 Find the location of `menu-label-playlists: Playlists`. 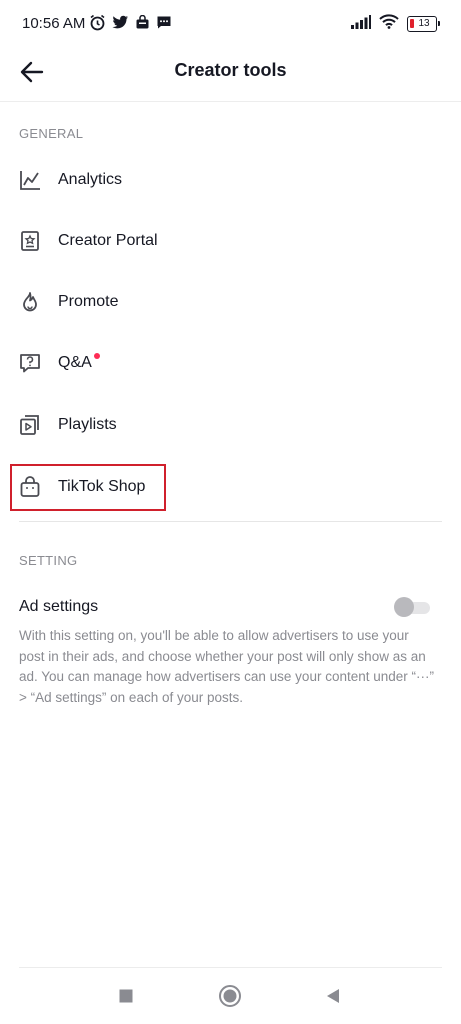

menu-label-playlists: Playlists is located at coordinates (87, 424).